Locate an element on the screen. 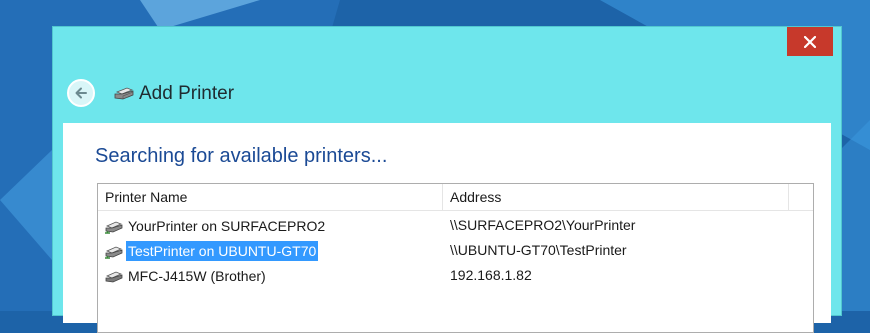  close-icon is located at coordinates (810, 41).